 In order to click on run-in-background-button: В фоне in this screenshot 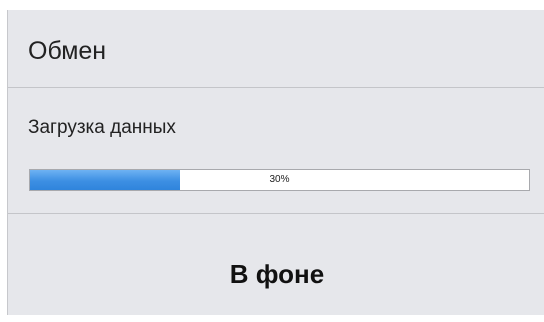, I will do `click(276, 274)`.